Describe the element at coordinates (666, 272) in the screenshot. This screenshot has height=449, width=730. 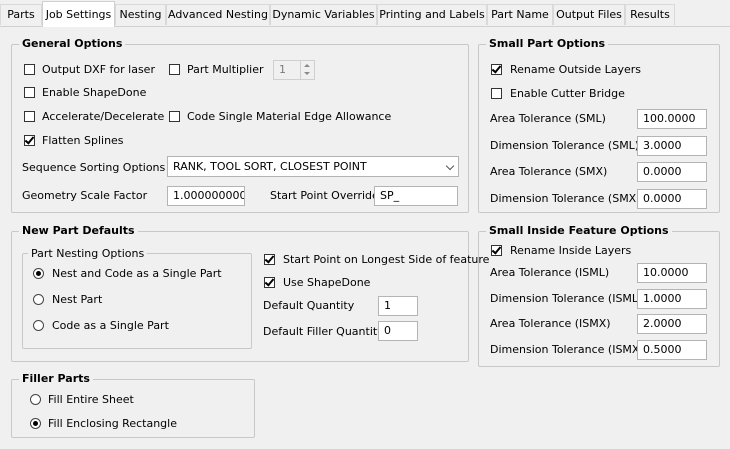
I see `area-tolerance-isml-value: 10.0000` at that location.